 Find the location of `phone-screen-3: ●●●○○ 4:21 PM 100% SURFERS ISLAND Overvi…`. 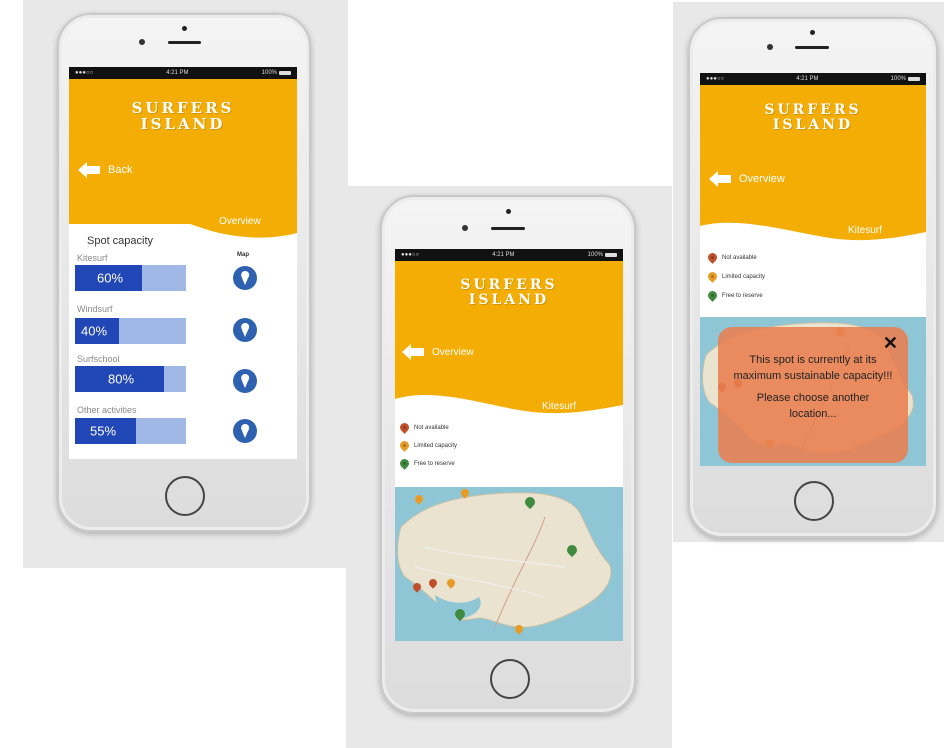

phone-screen-3: ●●●○○ 4:21 PM 100% SURFERS ISLAND Overvi… is located at coordinates (813, 269).